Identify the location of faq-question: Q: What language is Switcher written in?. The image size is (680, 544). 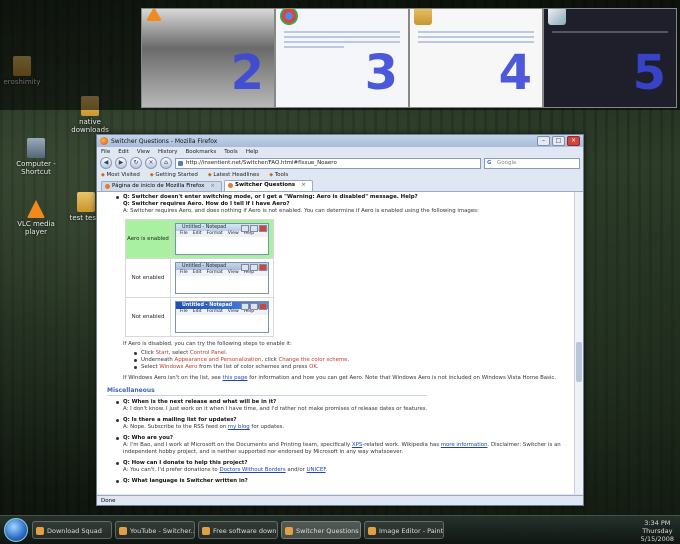
(338, 481).